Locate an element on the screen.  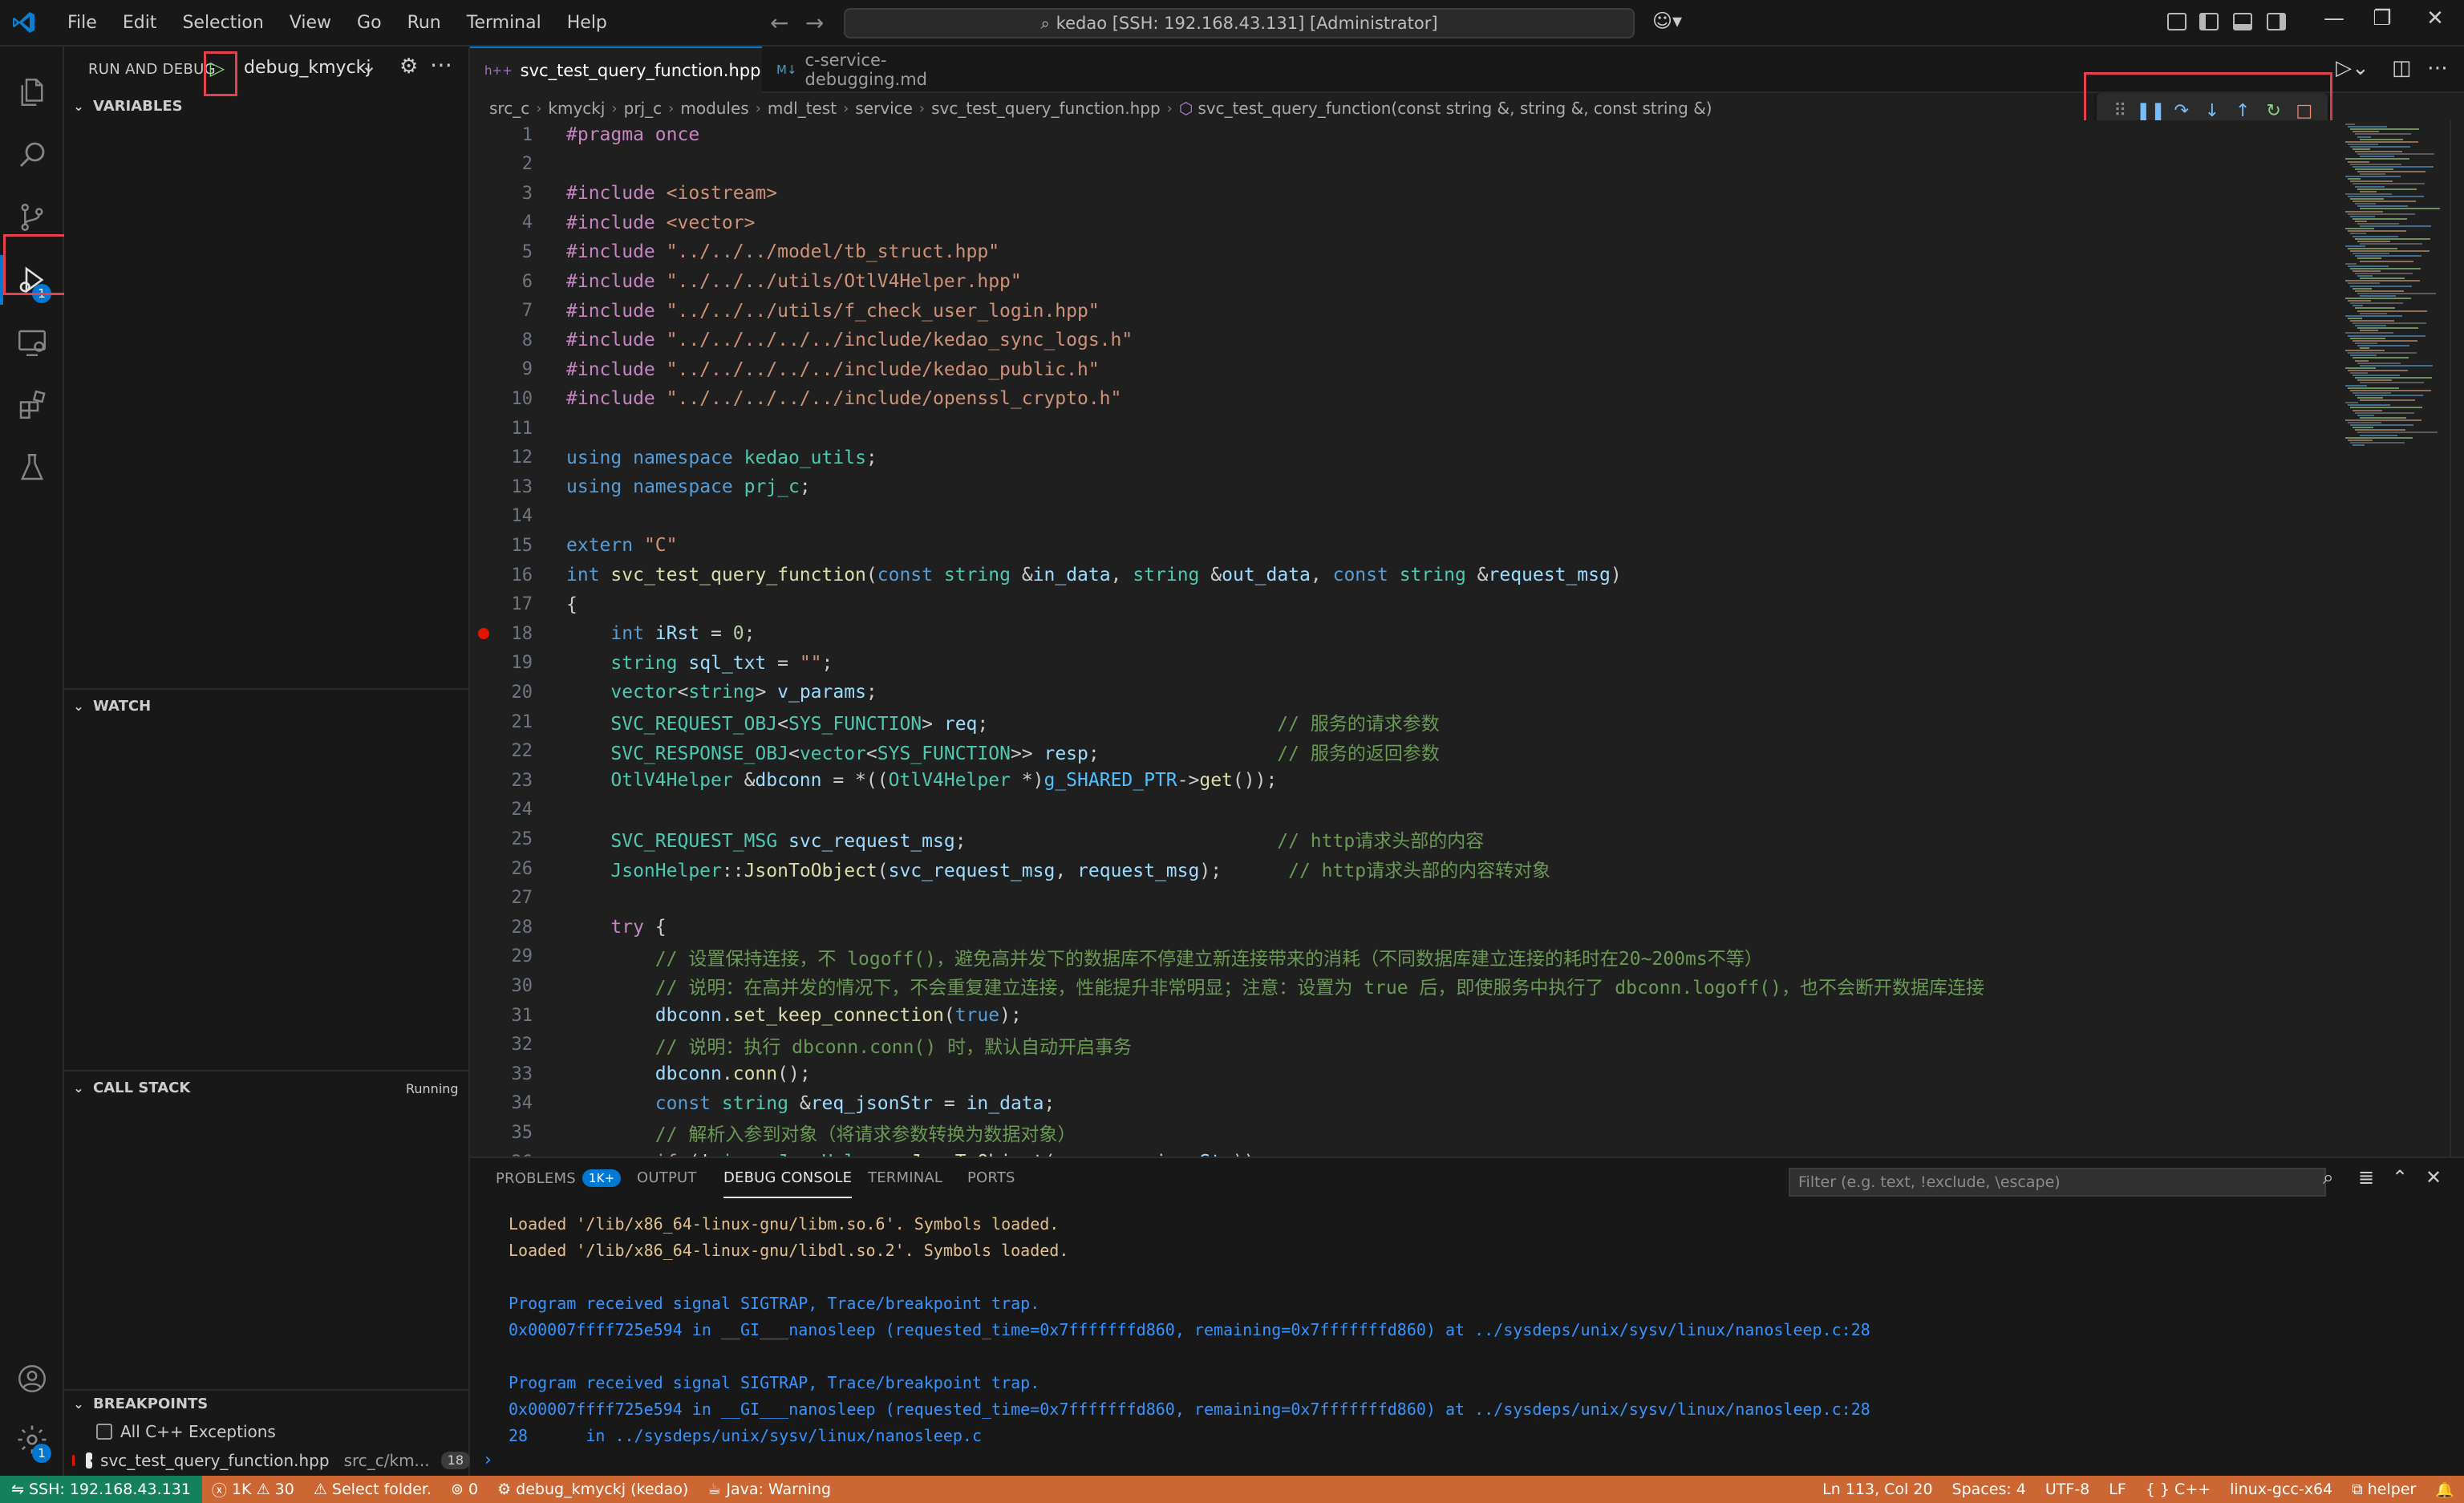
code-line: 20 vector<string> v_params; is located at coordinates (1404, 692).